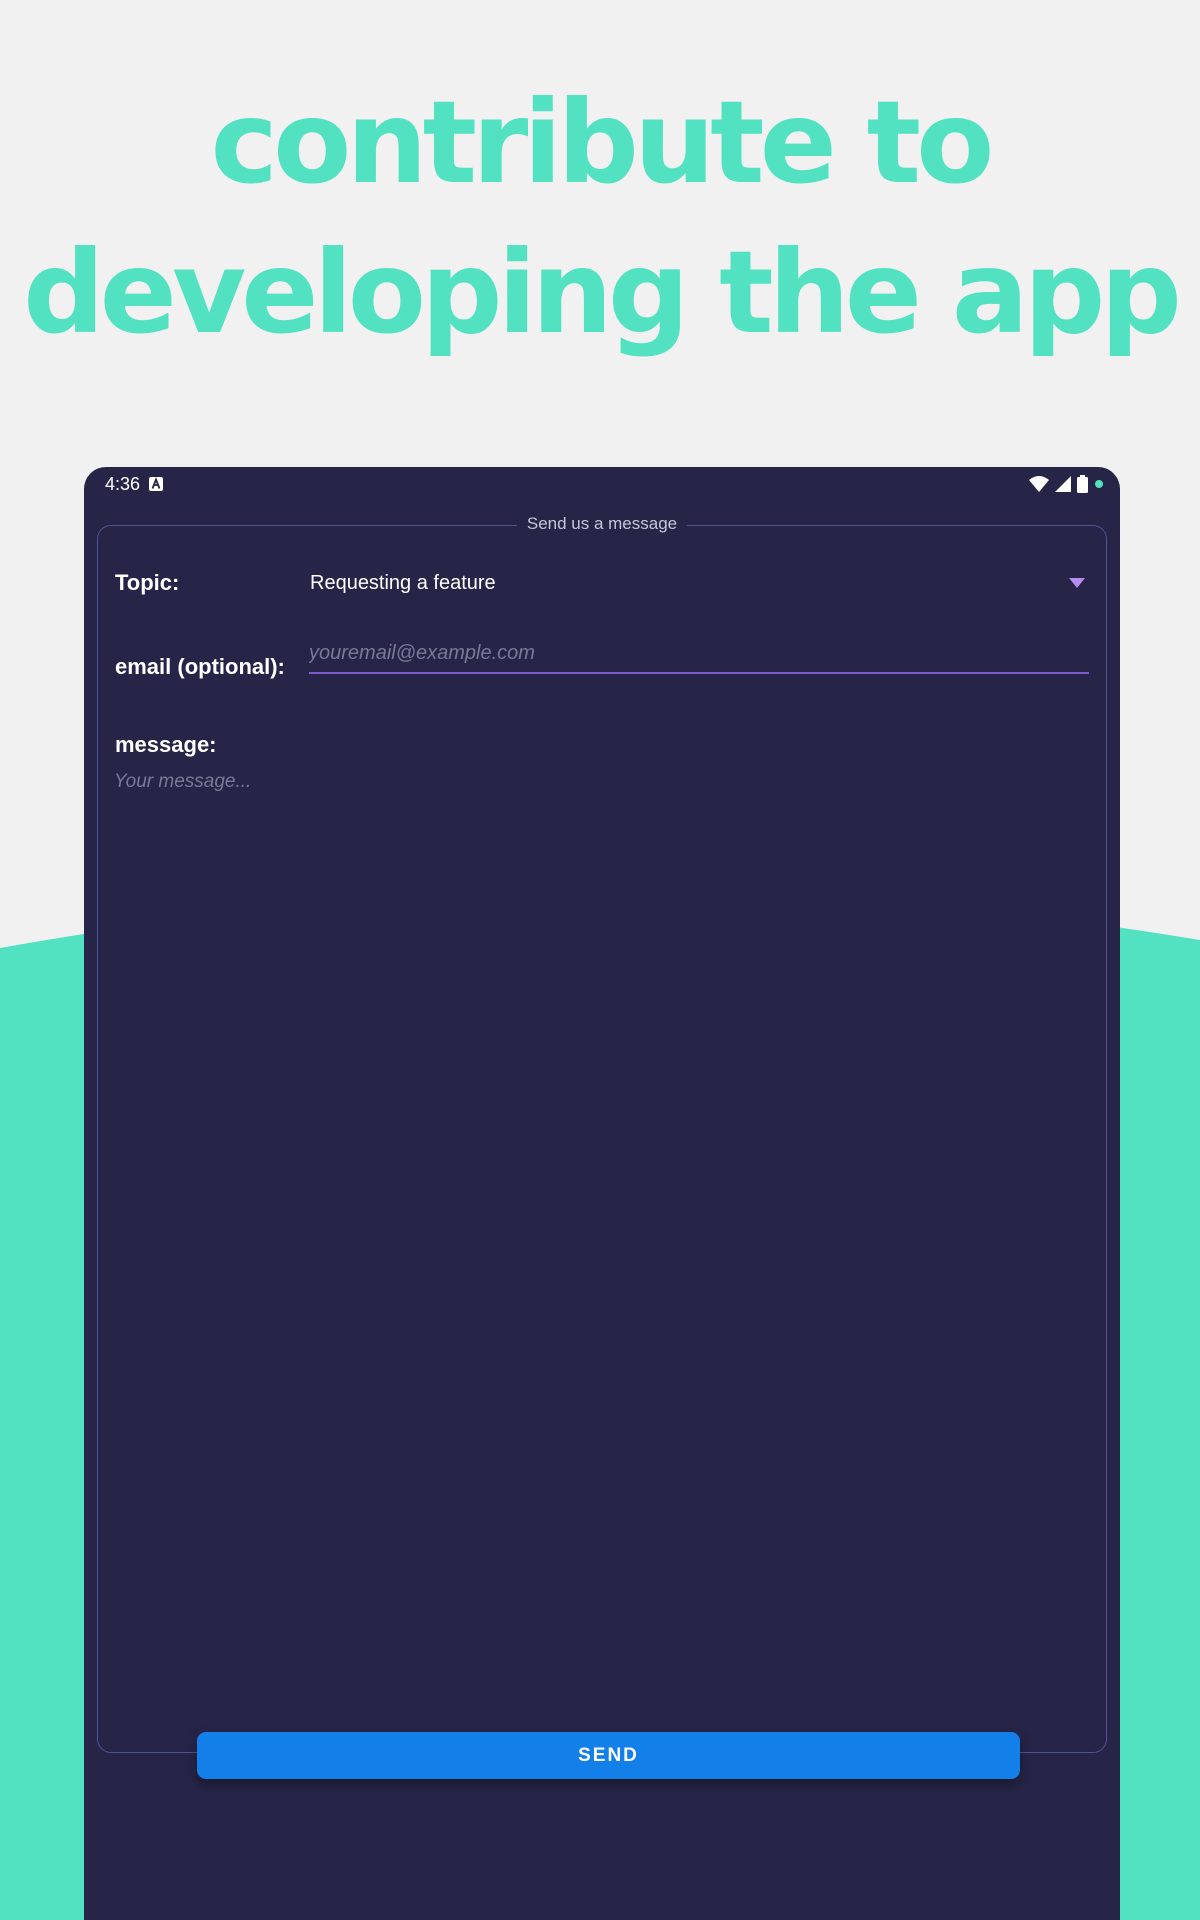  Describe the element at coordinates (1063, 484) in the screenshot. I see `signal-icon` at that location.